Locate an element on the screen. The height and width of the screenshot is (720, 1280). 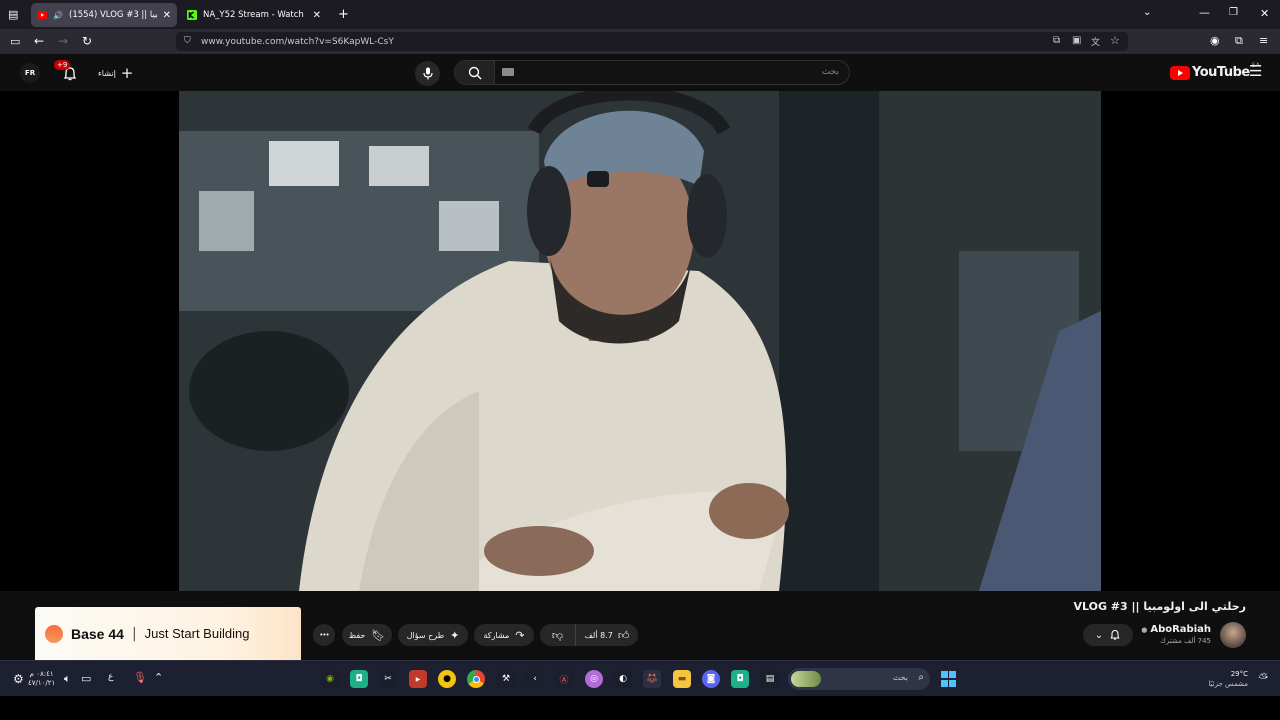
speaker-icon: 🔊 is located at coordinates (58, 15).